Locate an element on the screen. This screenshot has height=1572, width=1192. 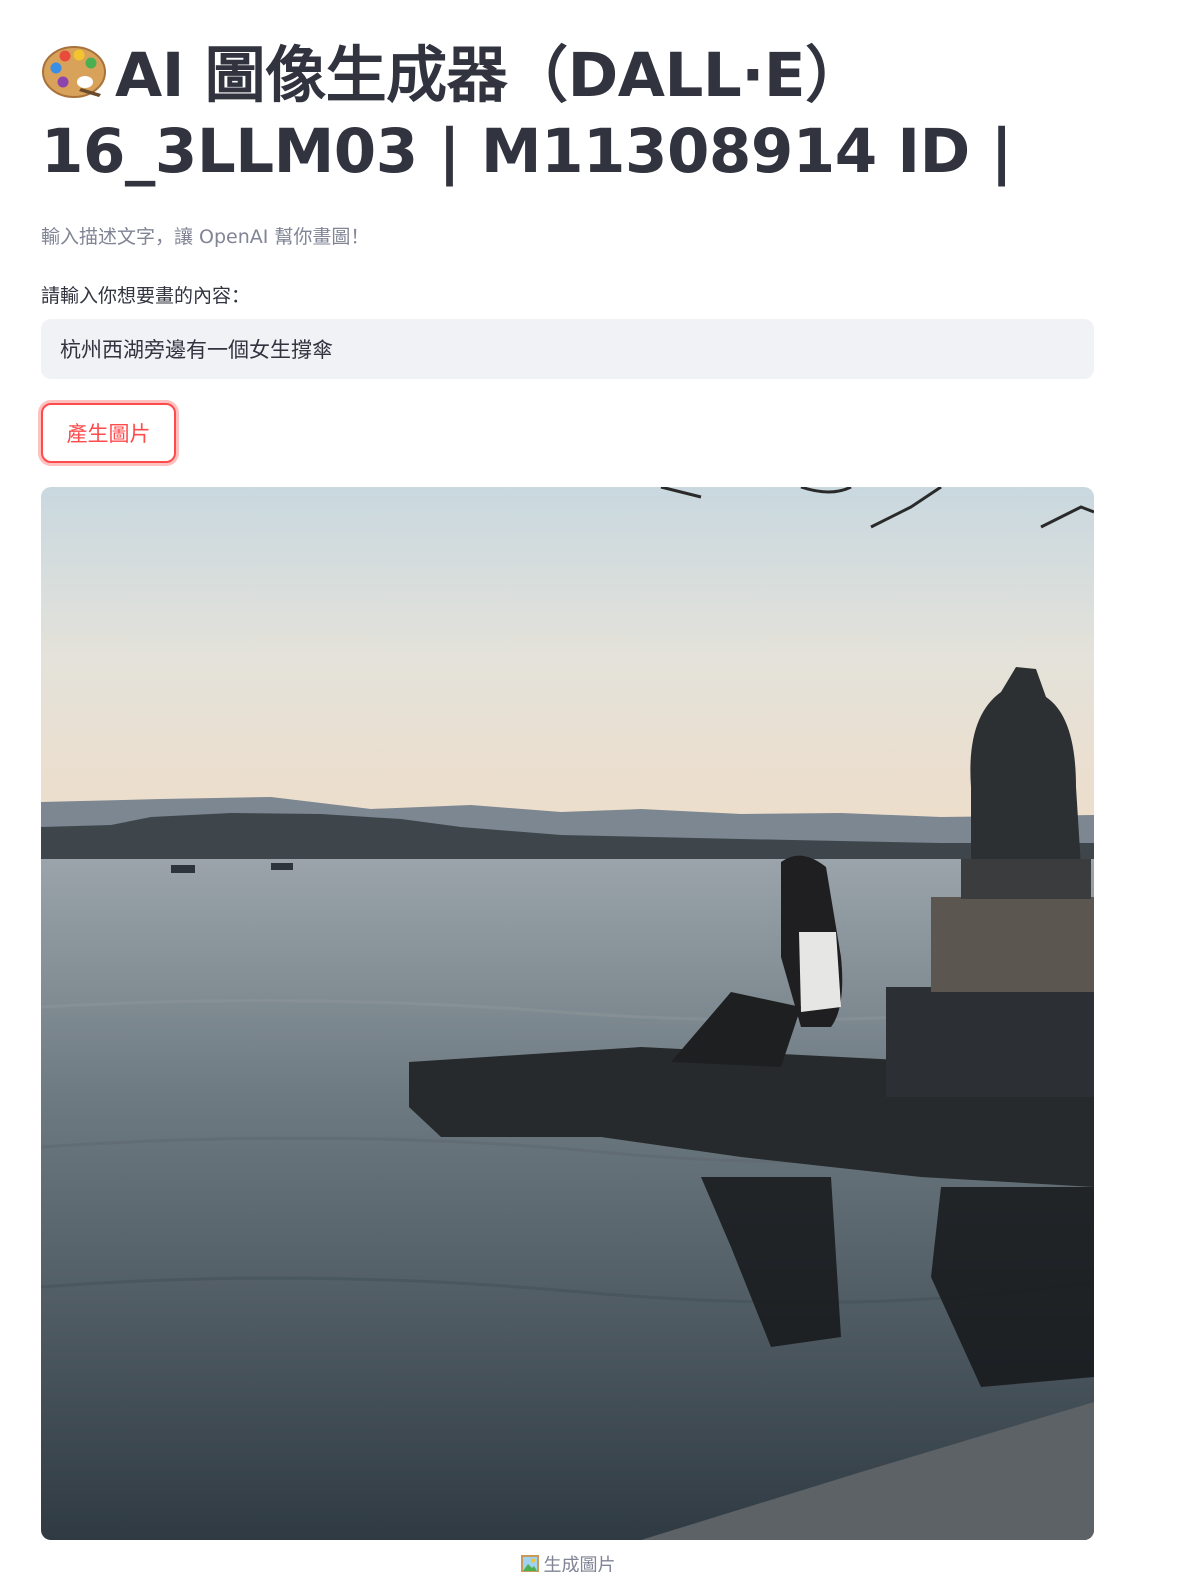
title-line-2: 16_3LLM03 | M11308914 ID | is located at coordinates (527, 151).